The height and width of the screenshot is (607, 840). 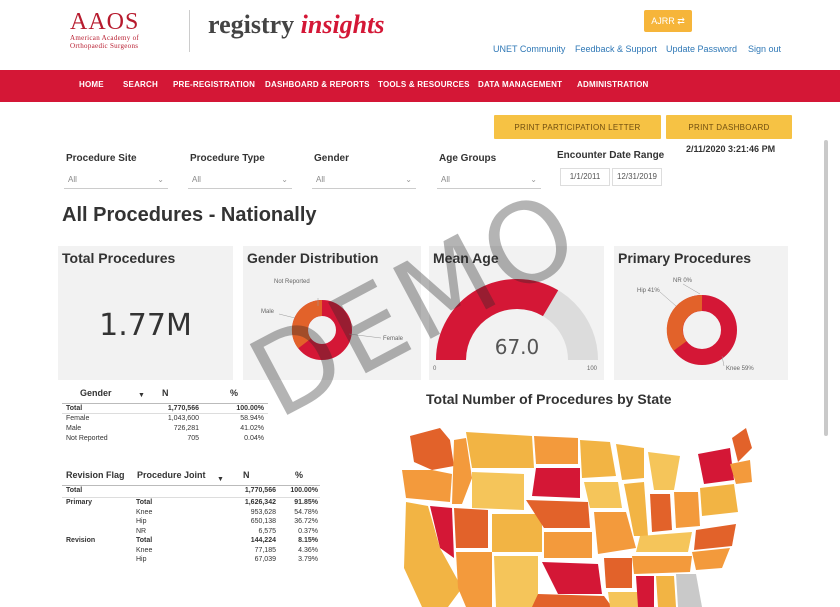 I want to click on nav-pre-registration: PRE-REGISTRATION, so click(x=214, y=84).